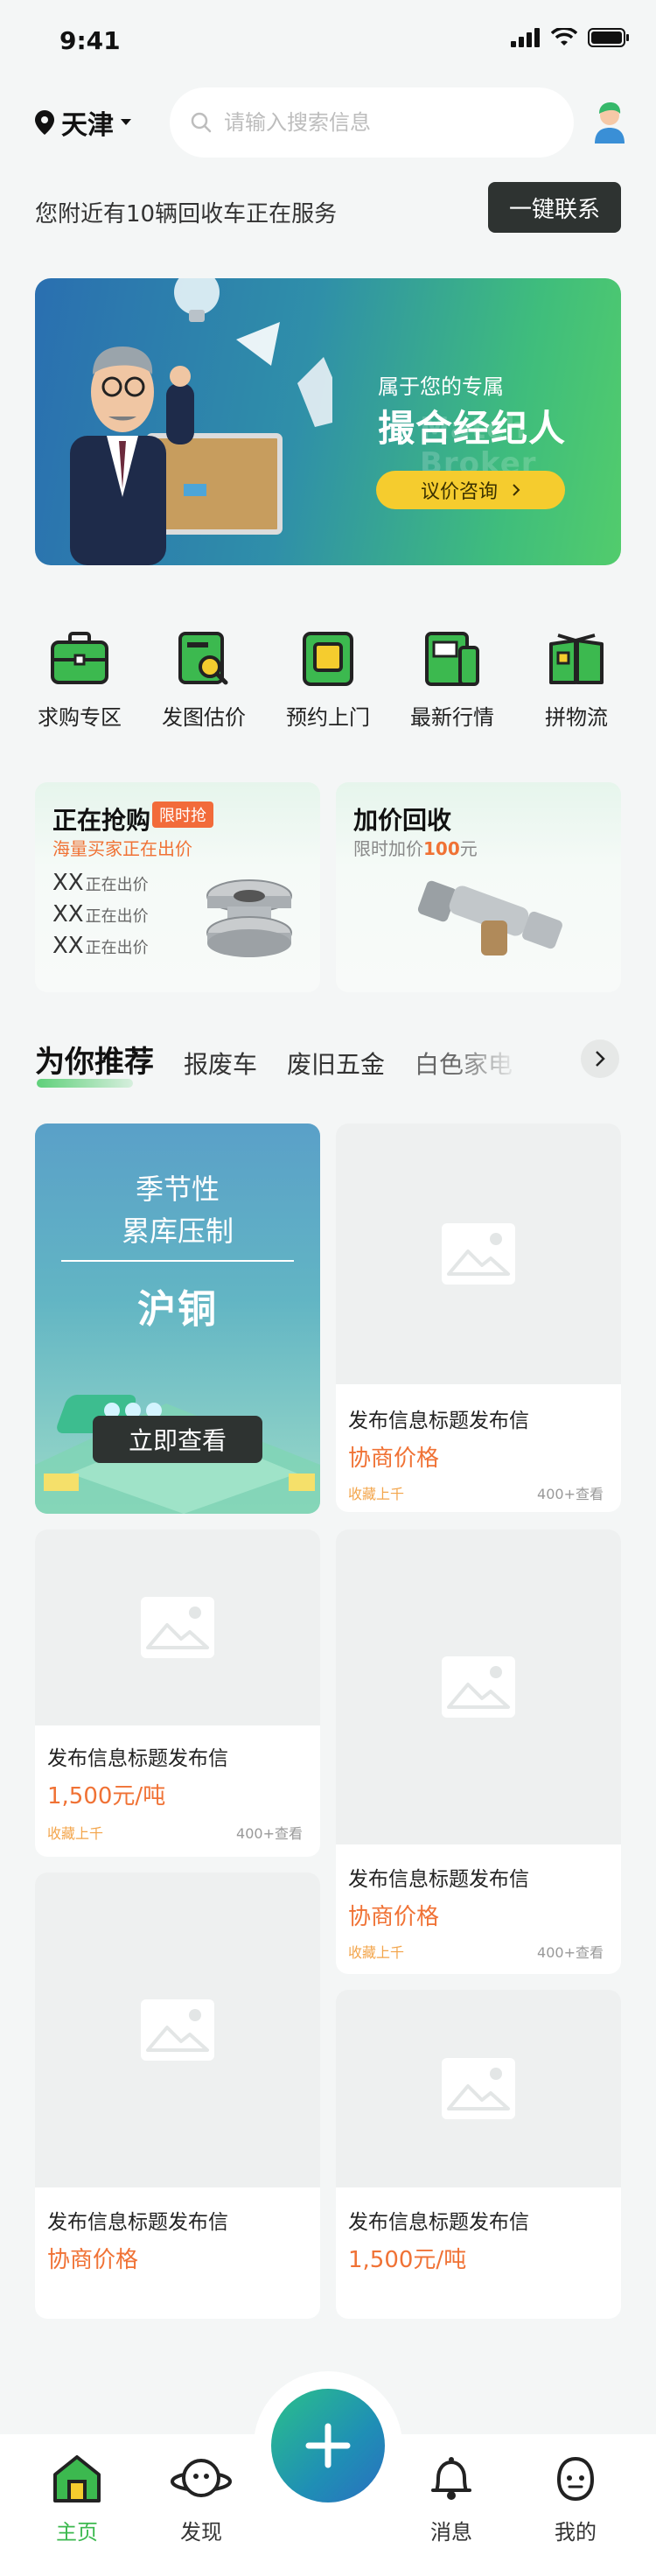 This screenshot has height=2576, width=656. Describe the element at coordinates (469, 848) in the screenshot. I see `price-boost-suffix: 元` at that location.